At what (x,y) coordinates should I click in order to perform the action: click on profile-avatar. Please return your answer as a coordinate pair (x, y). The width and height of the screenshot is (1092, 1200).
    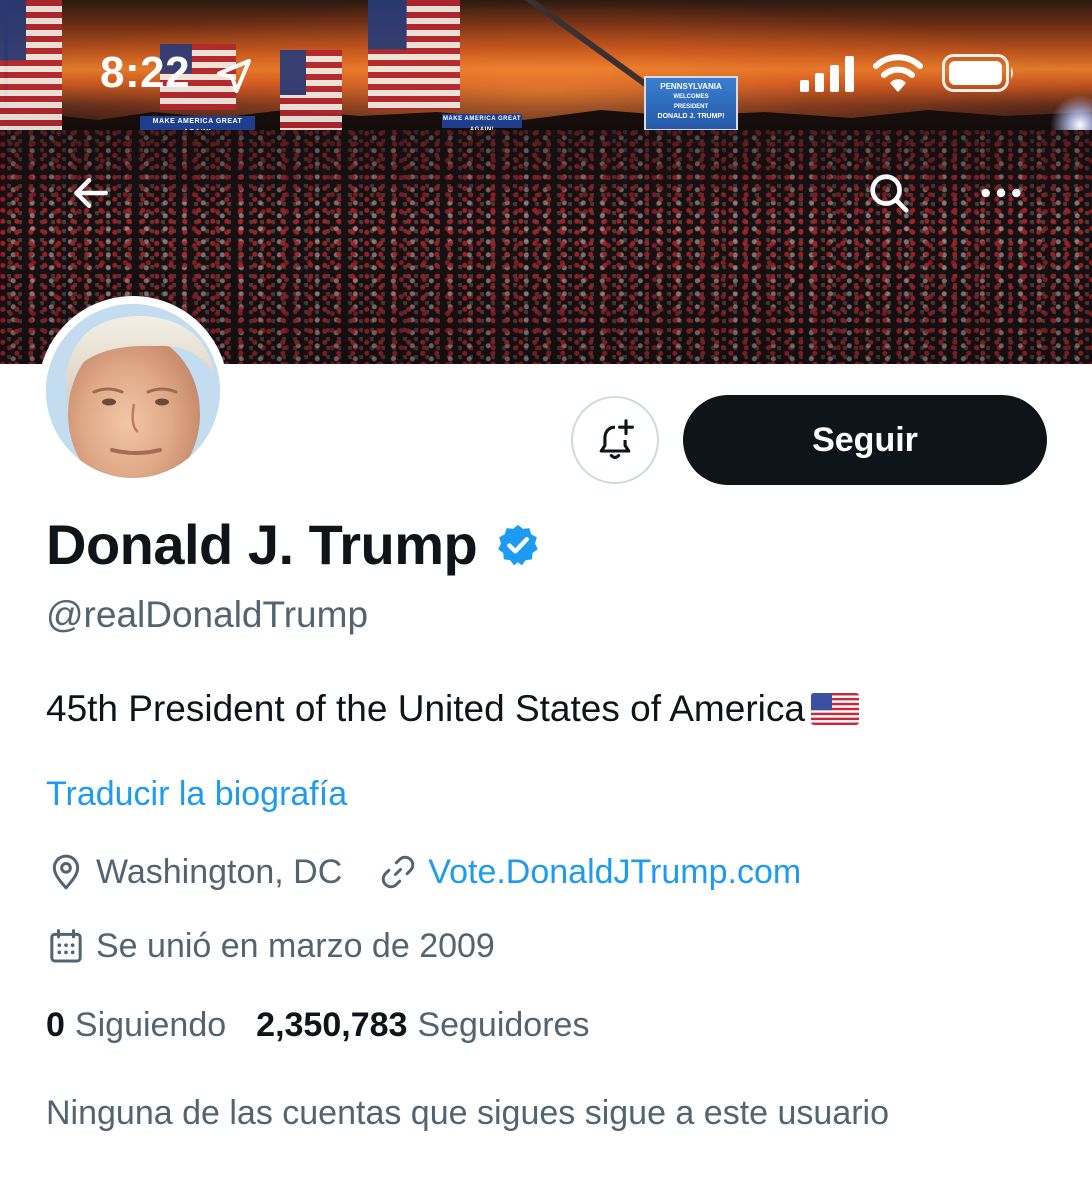
    Looking at the image, I should click on (133, 391).